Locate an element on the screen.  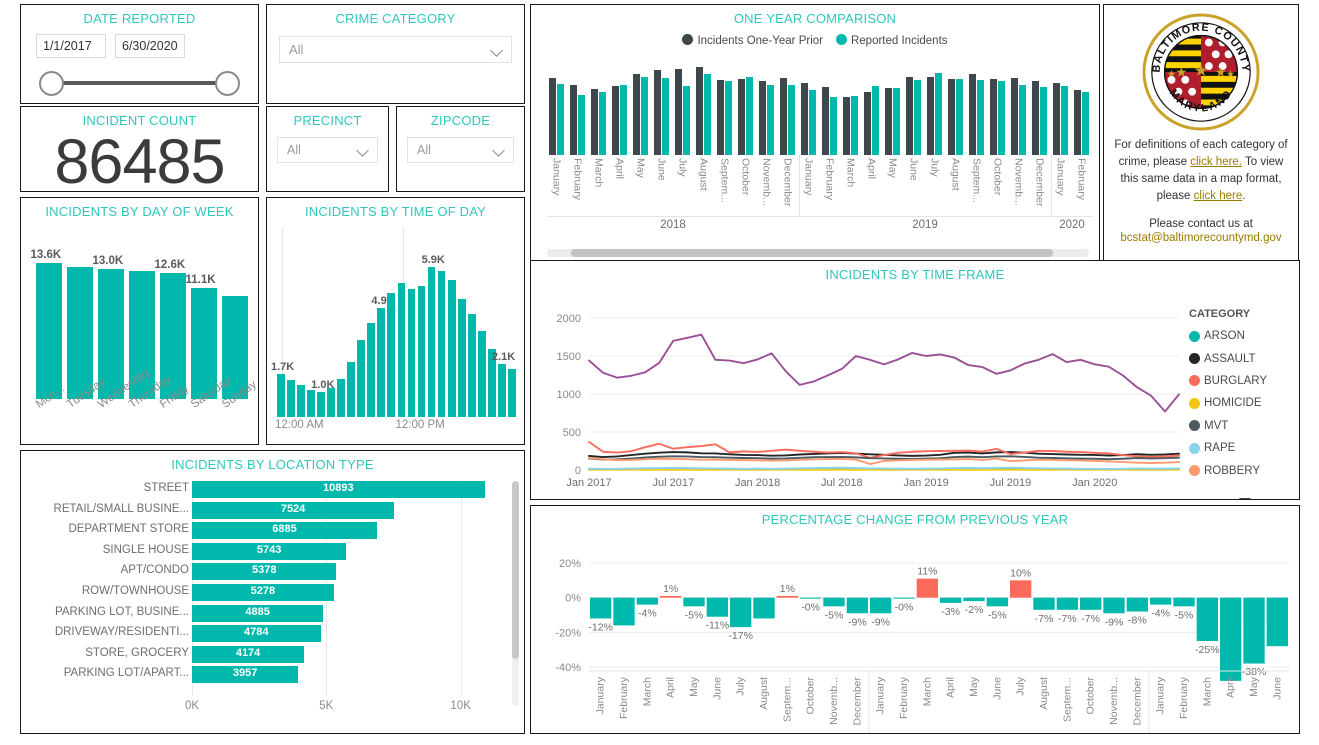
location-type-scrollbar is located at coordinates (515, 593).